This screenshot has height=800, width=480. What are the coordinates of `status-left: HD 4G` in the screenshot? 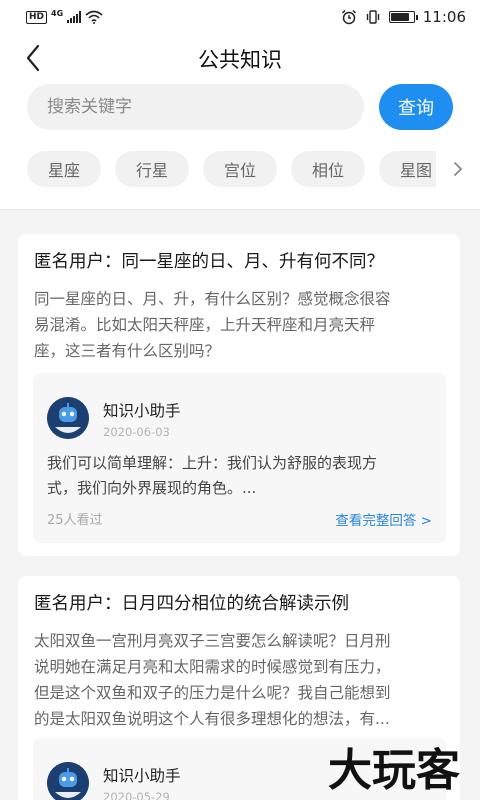 It's located at (64, 16).